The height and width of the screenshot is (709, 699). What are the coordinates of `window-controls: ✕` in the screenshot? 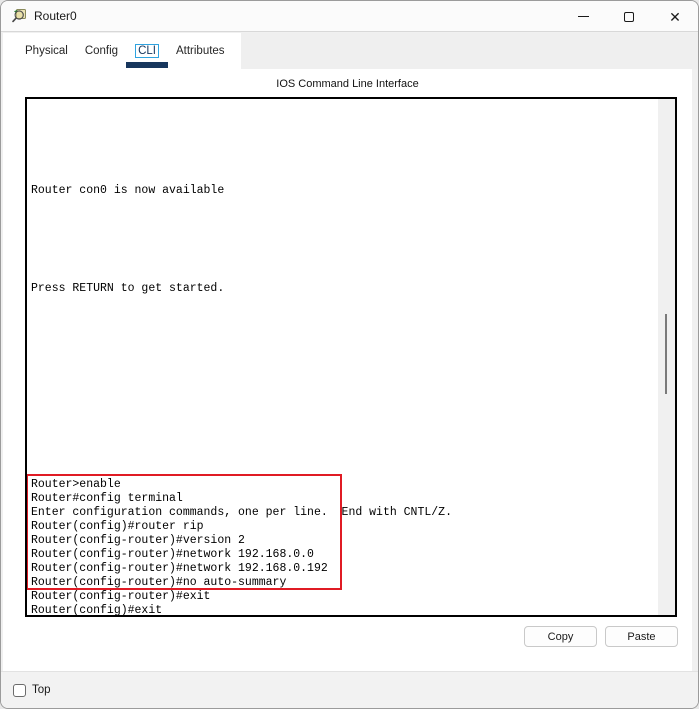 It's located at (629, 16).